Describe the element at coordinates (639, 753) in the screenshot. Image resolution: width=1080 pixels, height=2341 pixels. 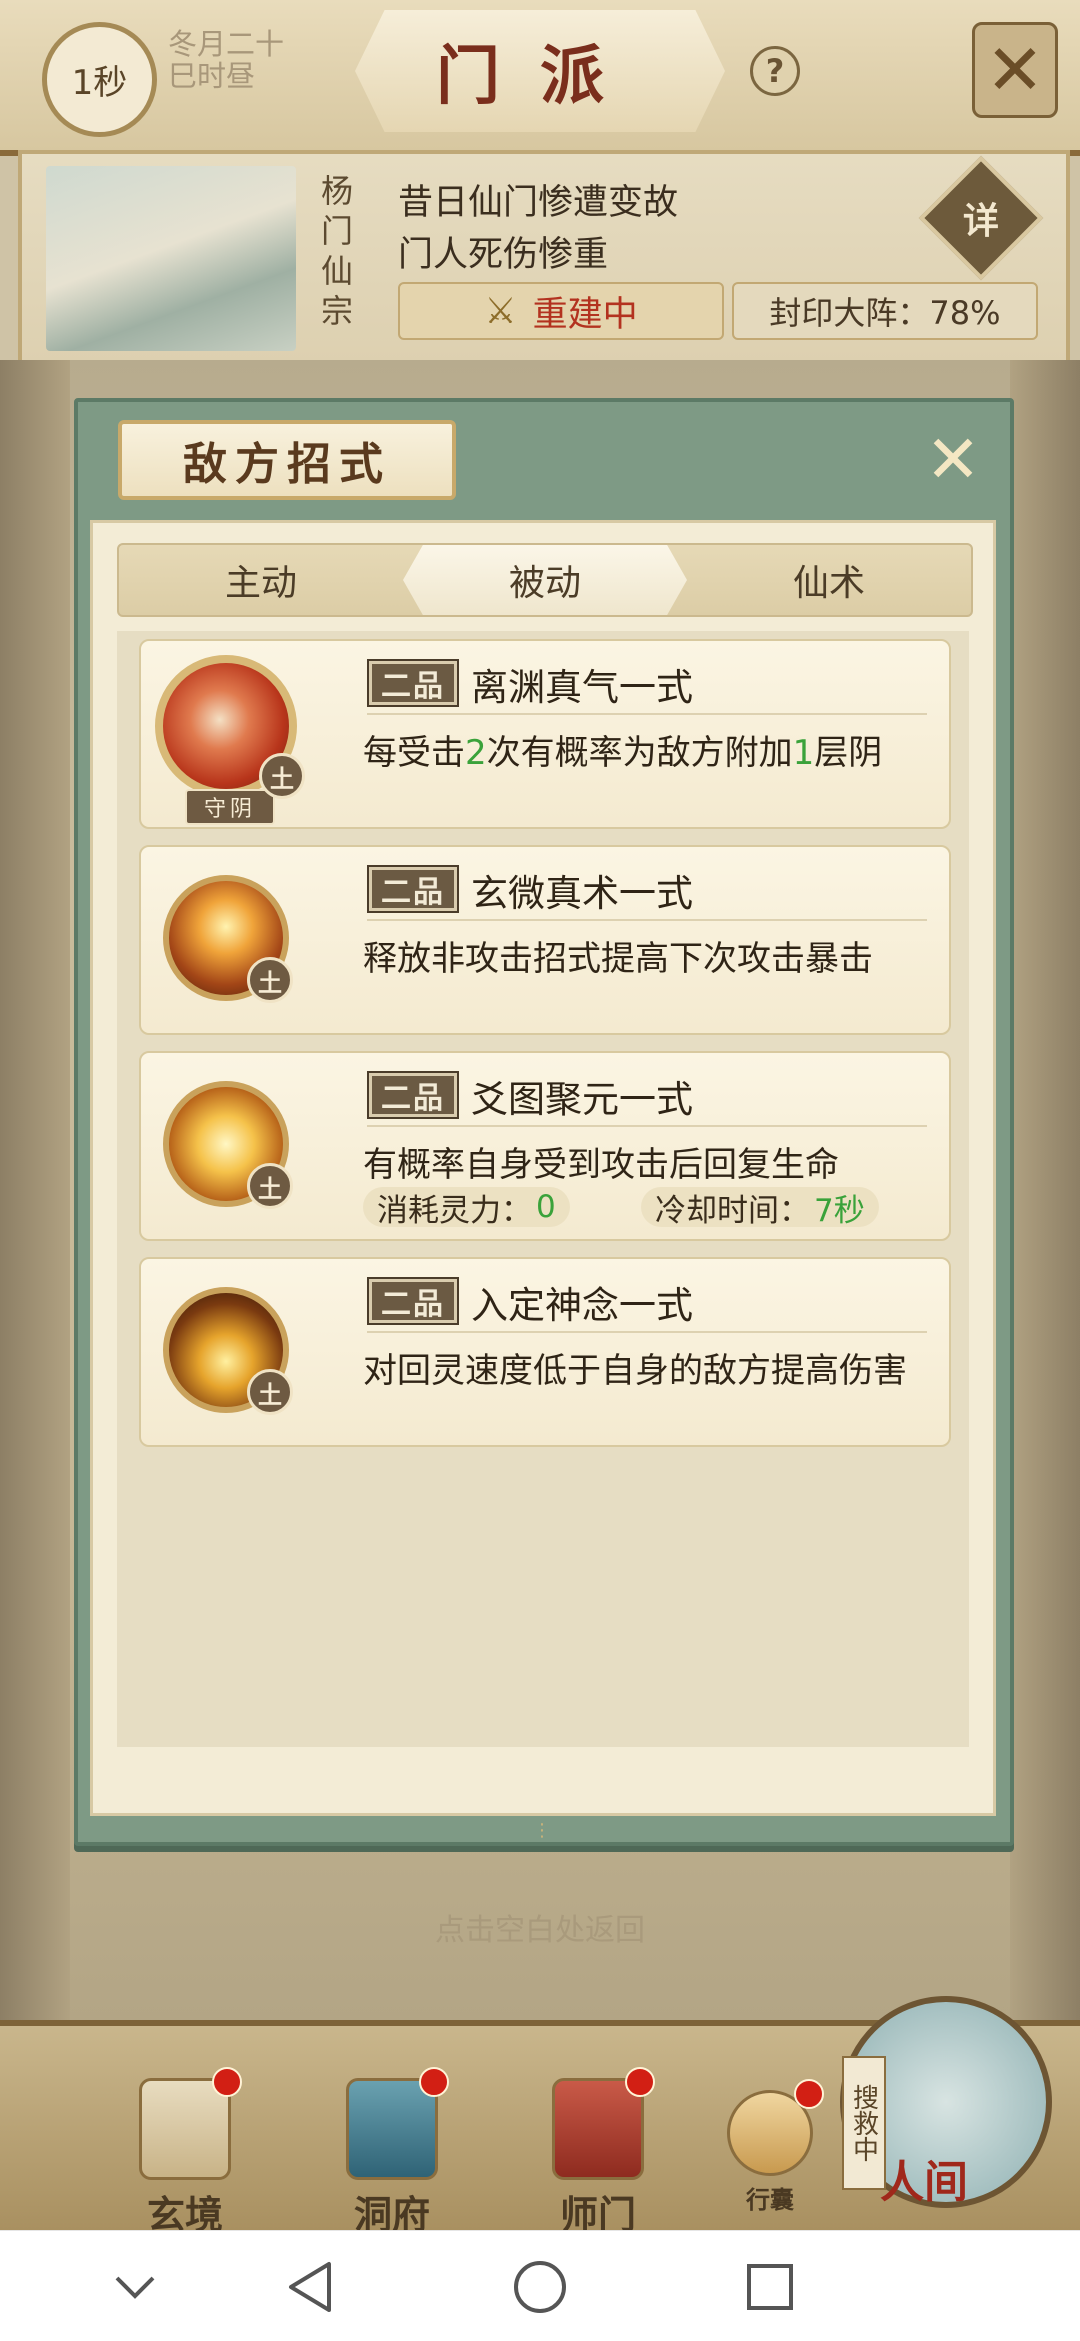
I see `desc-text: 次有概率为敌方附加` at that location.